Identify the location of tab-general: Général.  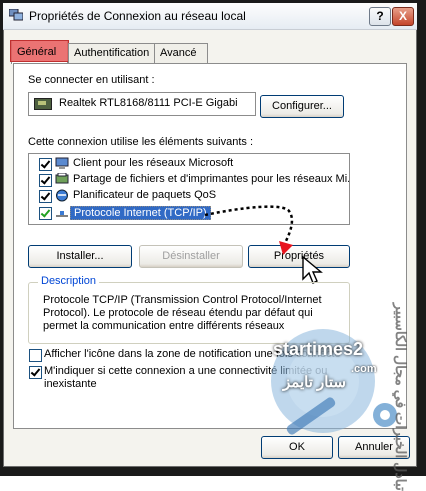
(39, 52).